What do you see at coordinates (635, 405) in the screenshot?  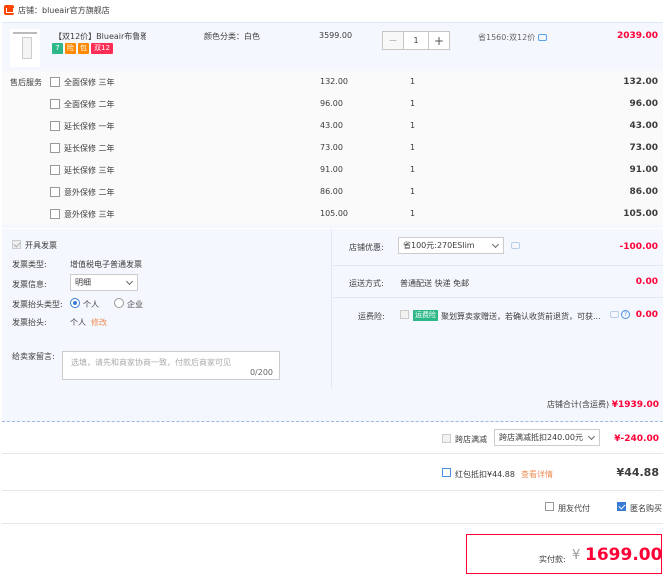 I see `shop-subtotal-amount: ¥1939.00` at bounding box center [635, 405].